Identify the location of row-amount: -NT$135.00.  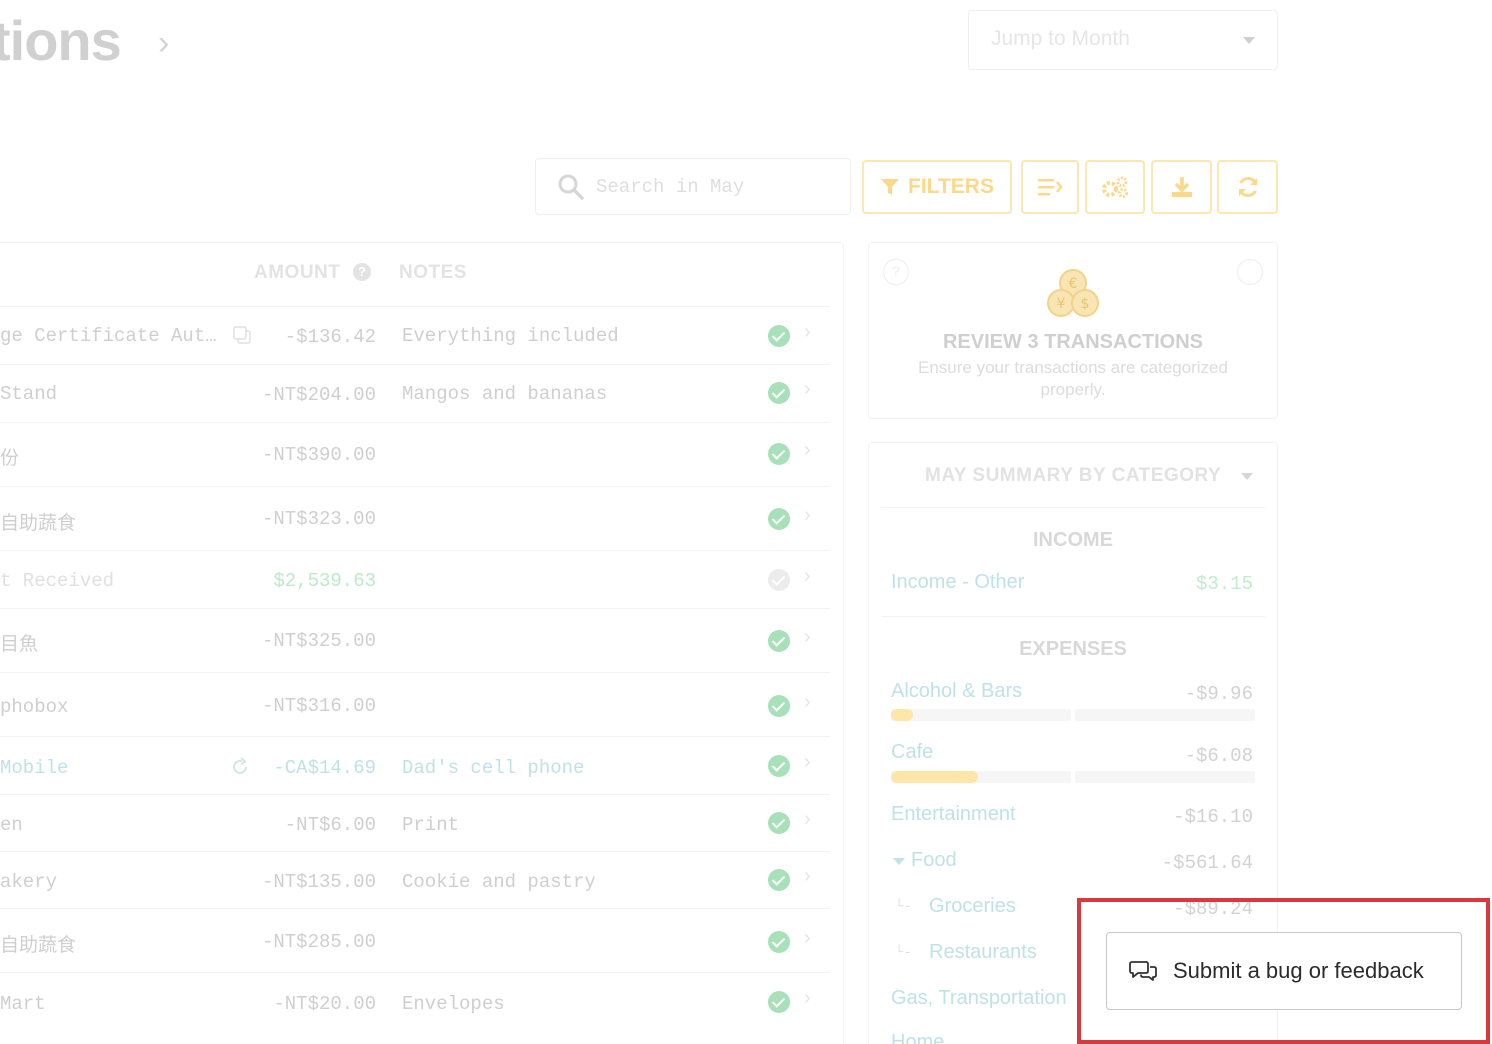
(318, 882).